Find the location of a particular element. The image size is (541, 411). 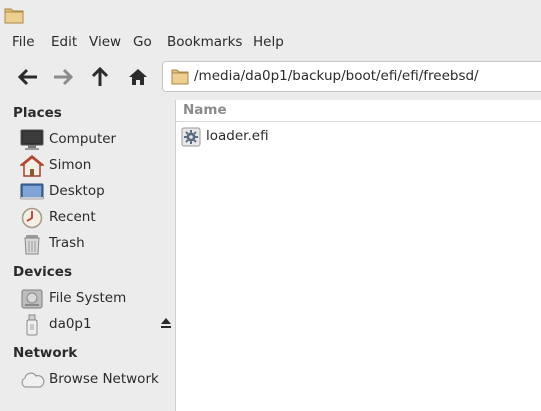

menu-help: Help is located at coordinates (268, 42).